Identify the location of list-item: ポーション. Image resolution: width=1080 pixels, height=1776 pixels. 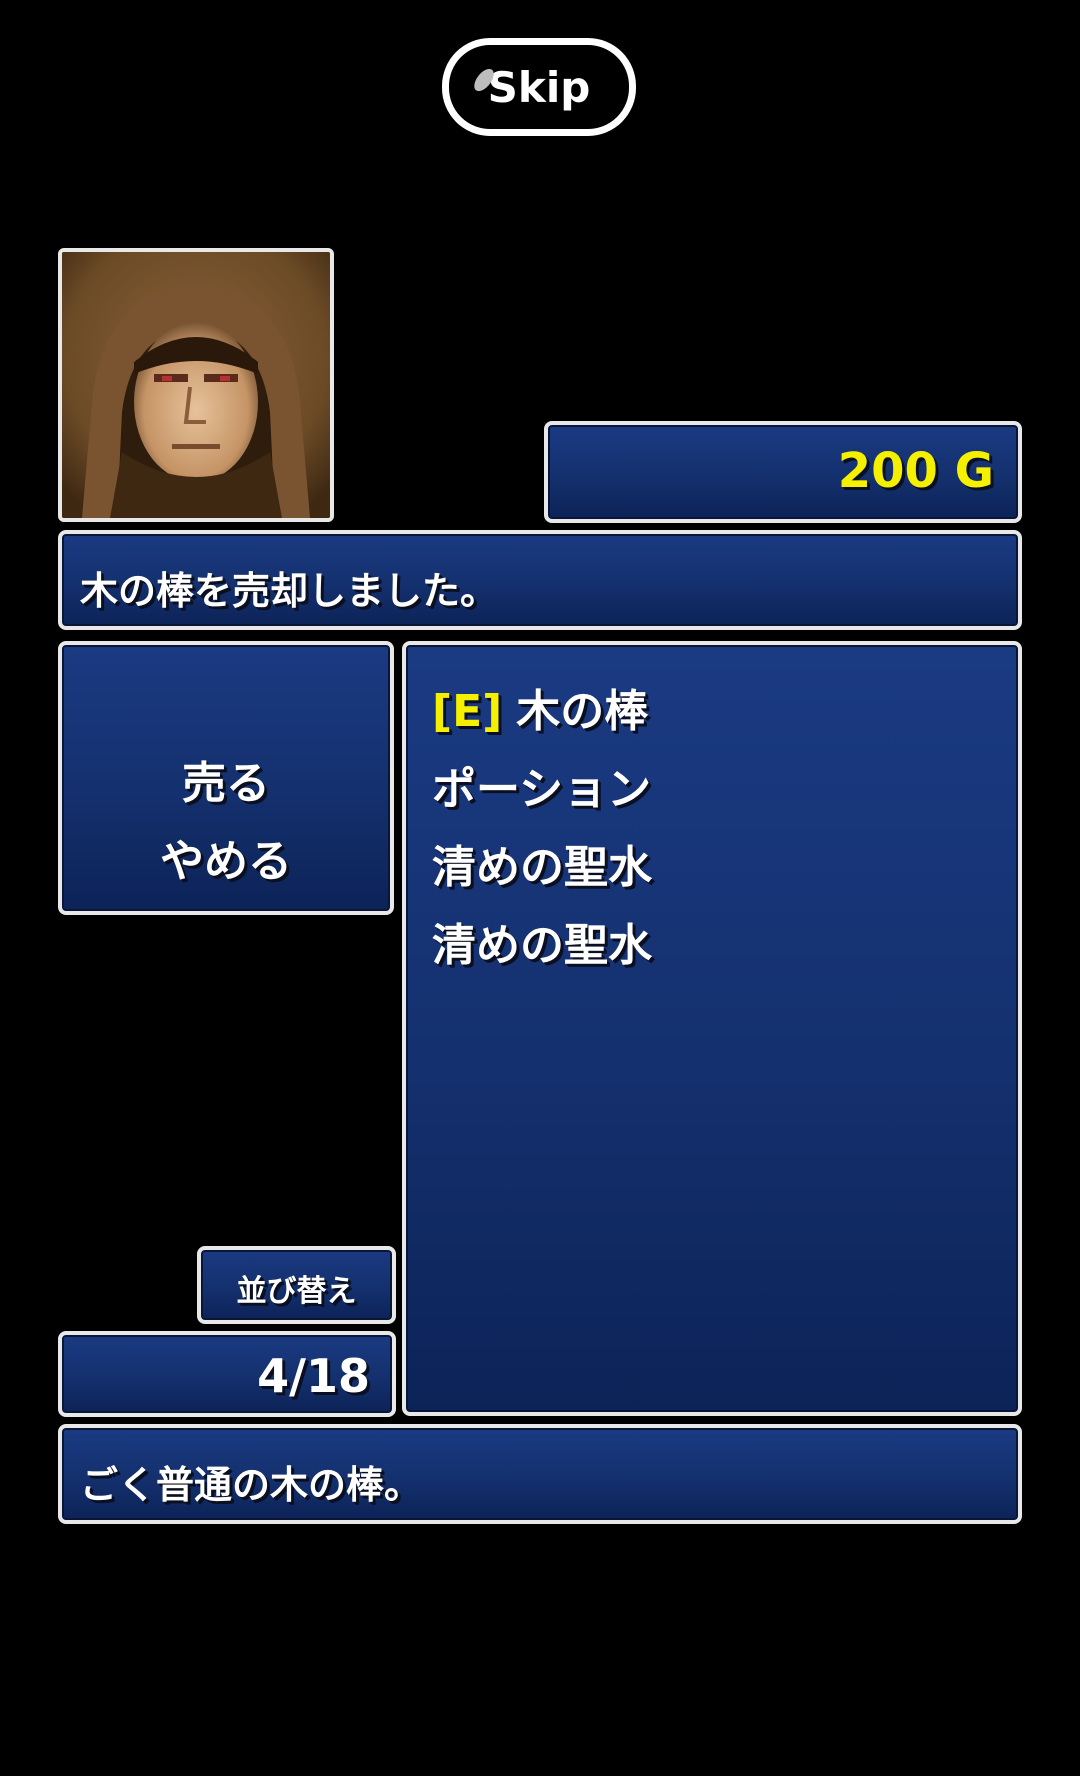
(541, 785).